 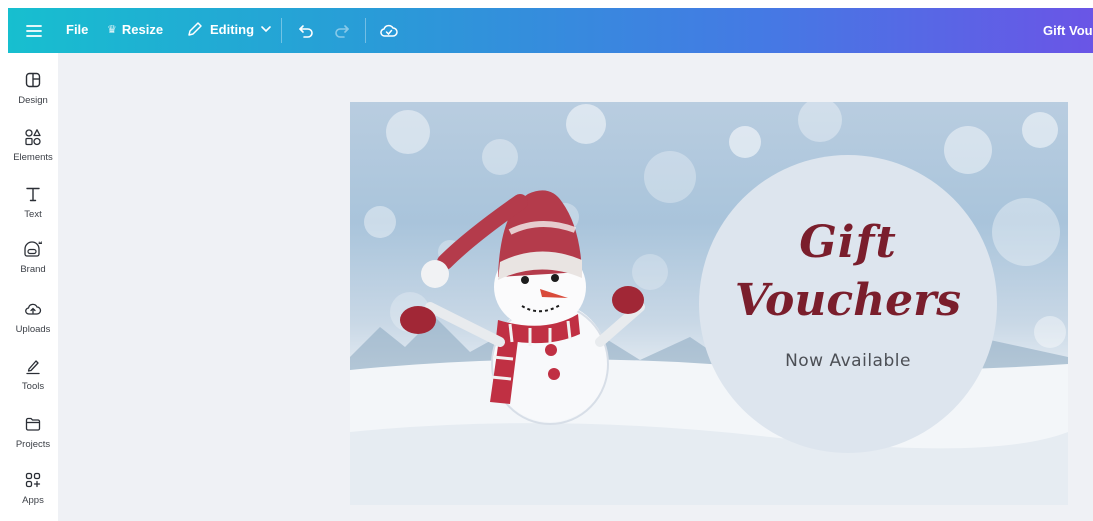 I want to click on left-sidebar: Design Elements Text Brand Uploads Tools, so click(x=33, y=287).